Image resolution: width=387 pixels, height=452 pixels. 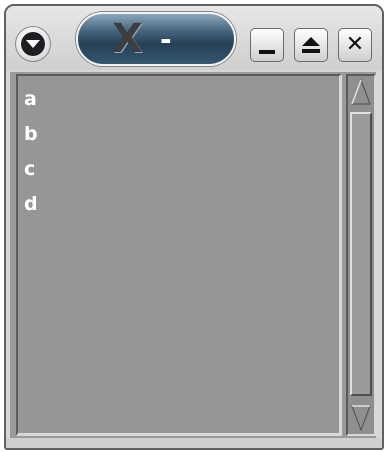 I want to click on list-item: d, so click(x=181, y=204).